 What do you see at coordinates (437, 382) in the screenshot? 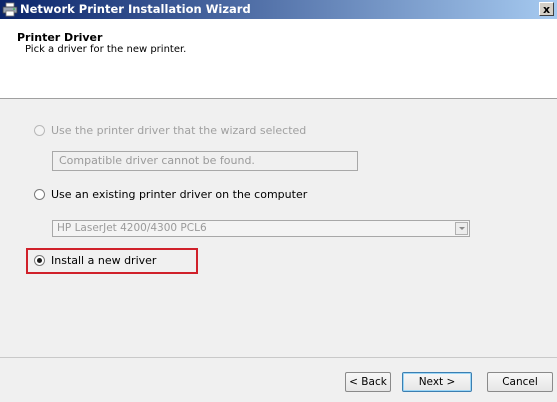
I see `next-button: Next >` at bounding box center [437, 382].